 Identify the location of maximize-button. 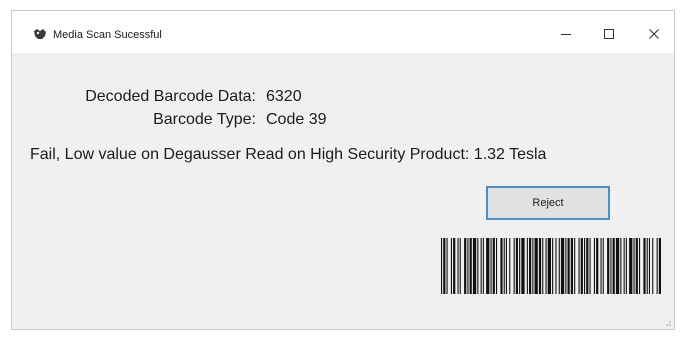
(609, 34).